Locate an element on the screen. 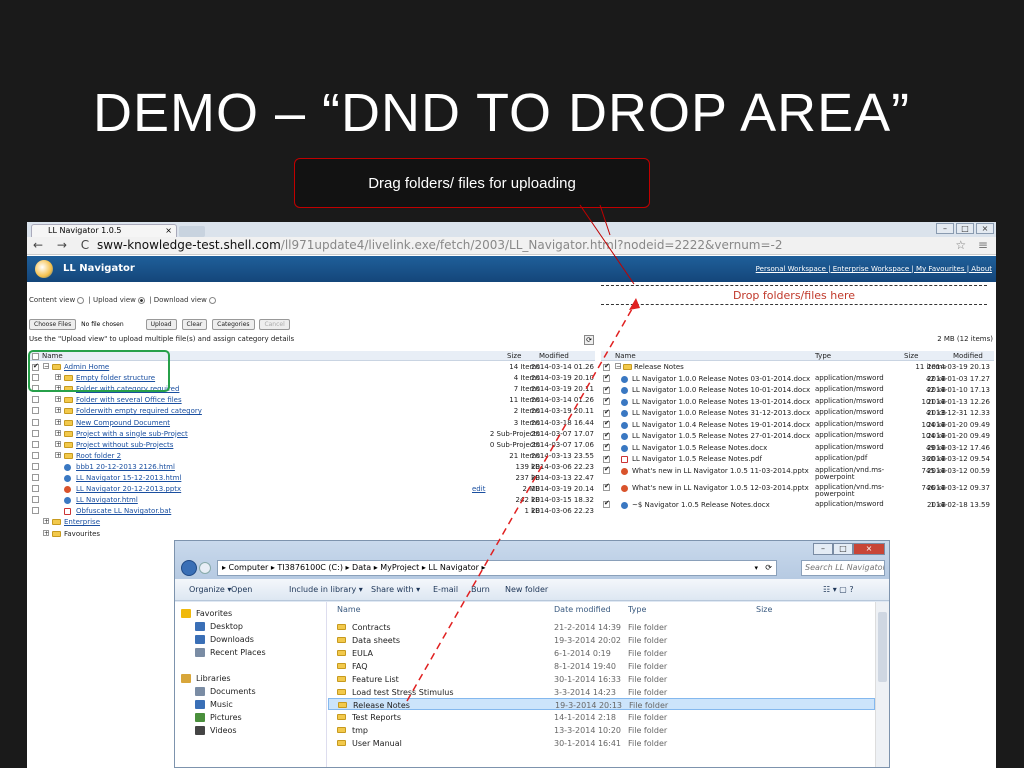  toolbar-organize: Organize ▾ is located at coordinates (210, 589).